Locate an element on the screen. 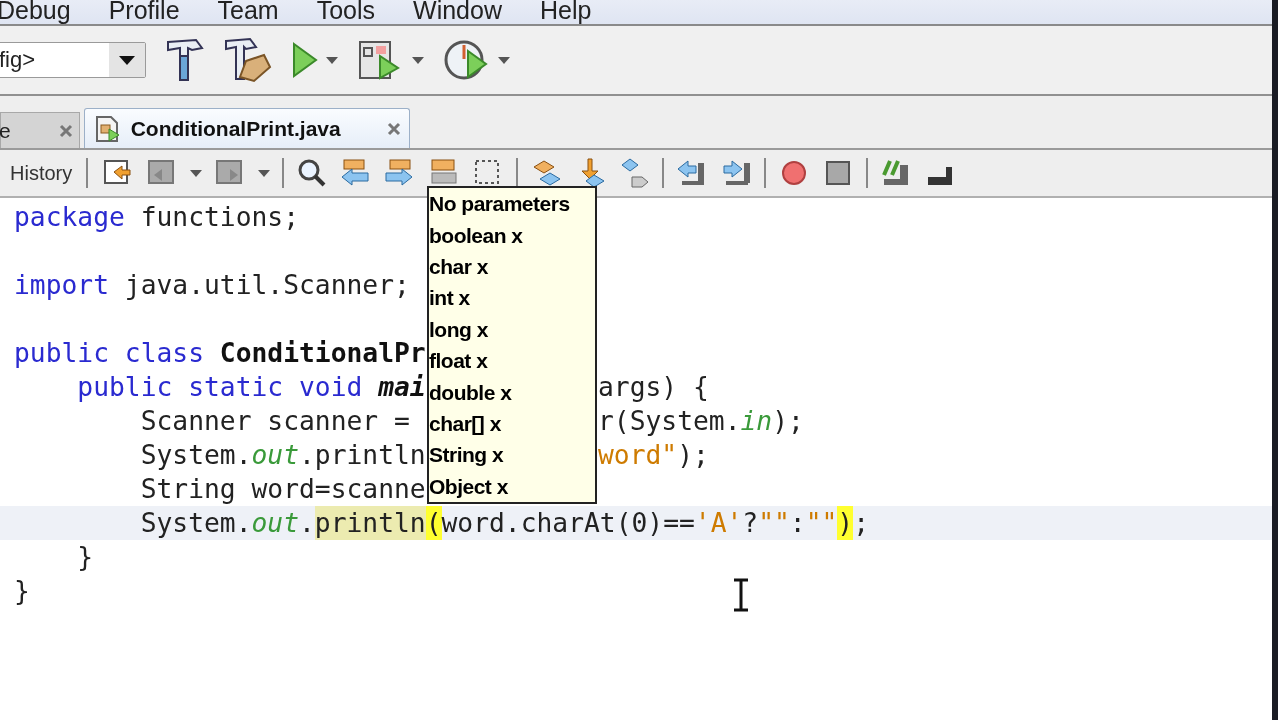  menu-item: Tools is located at coordinates (346, 10).